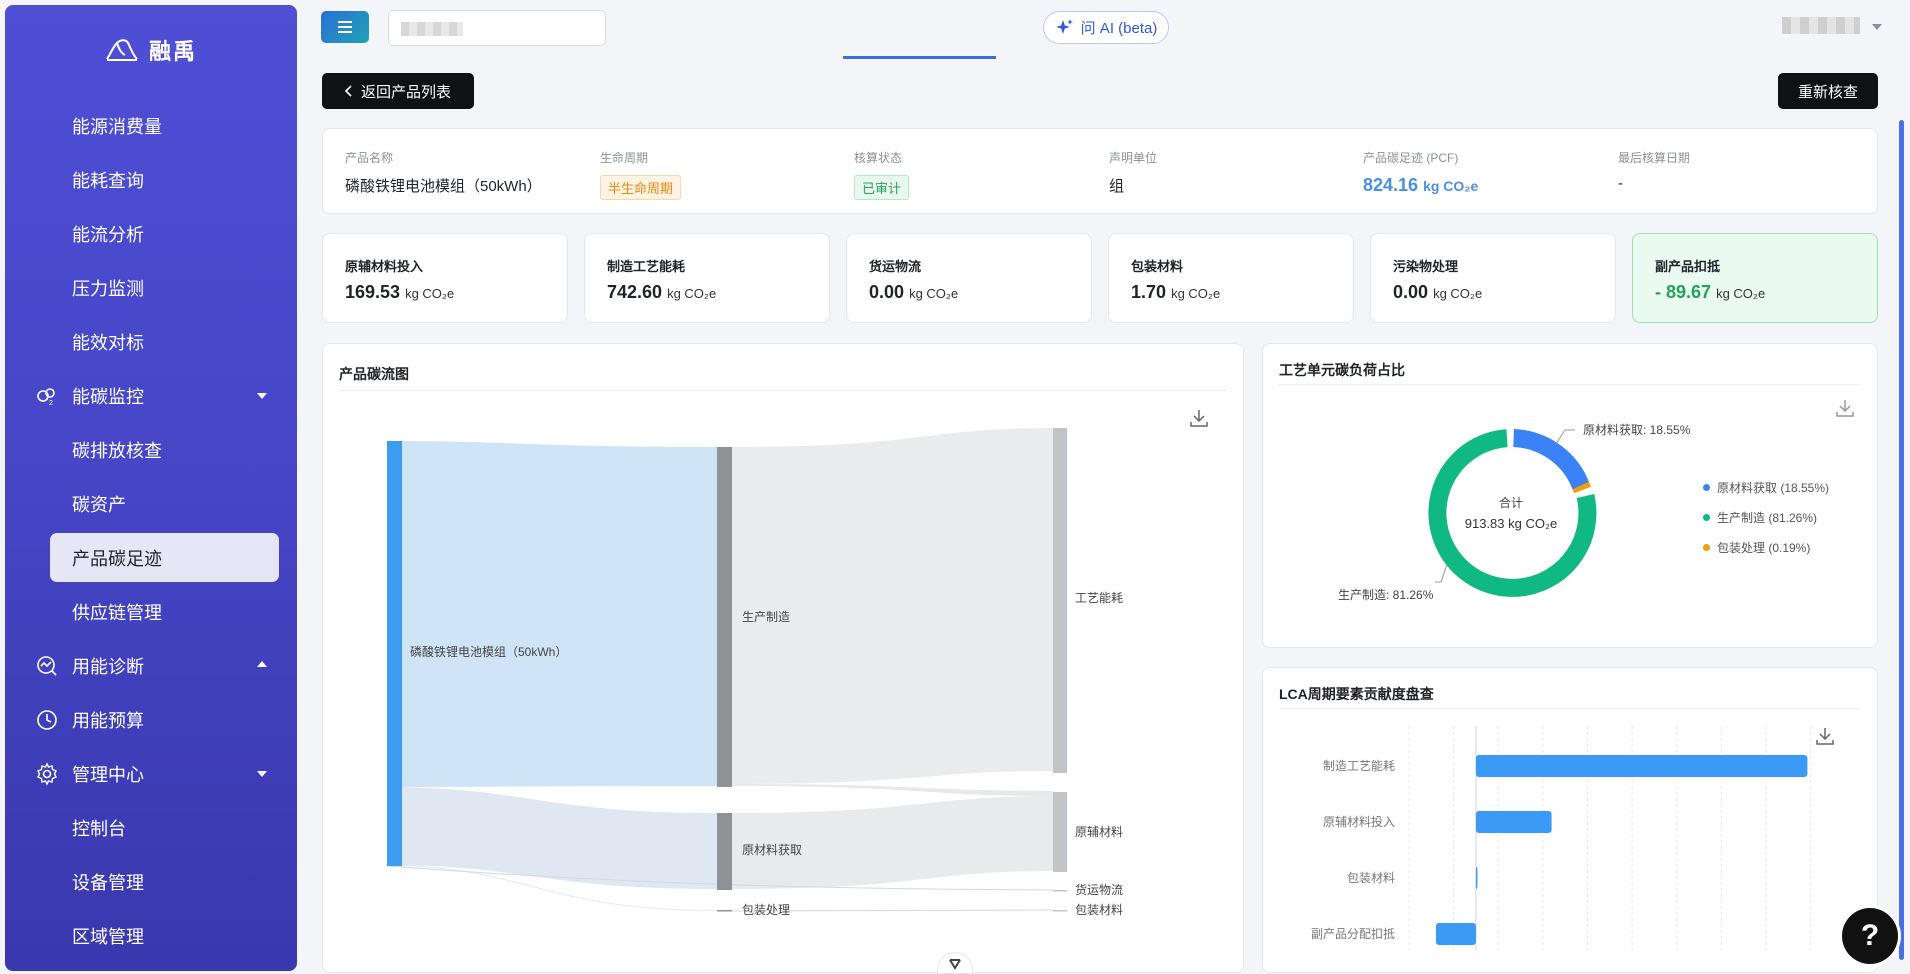  I want to click on sidebar-item: 控制台, so click(151, 828).